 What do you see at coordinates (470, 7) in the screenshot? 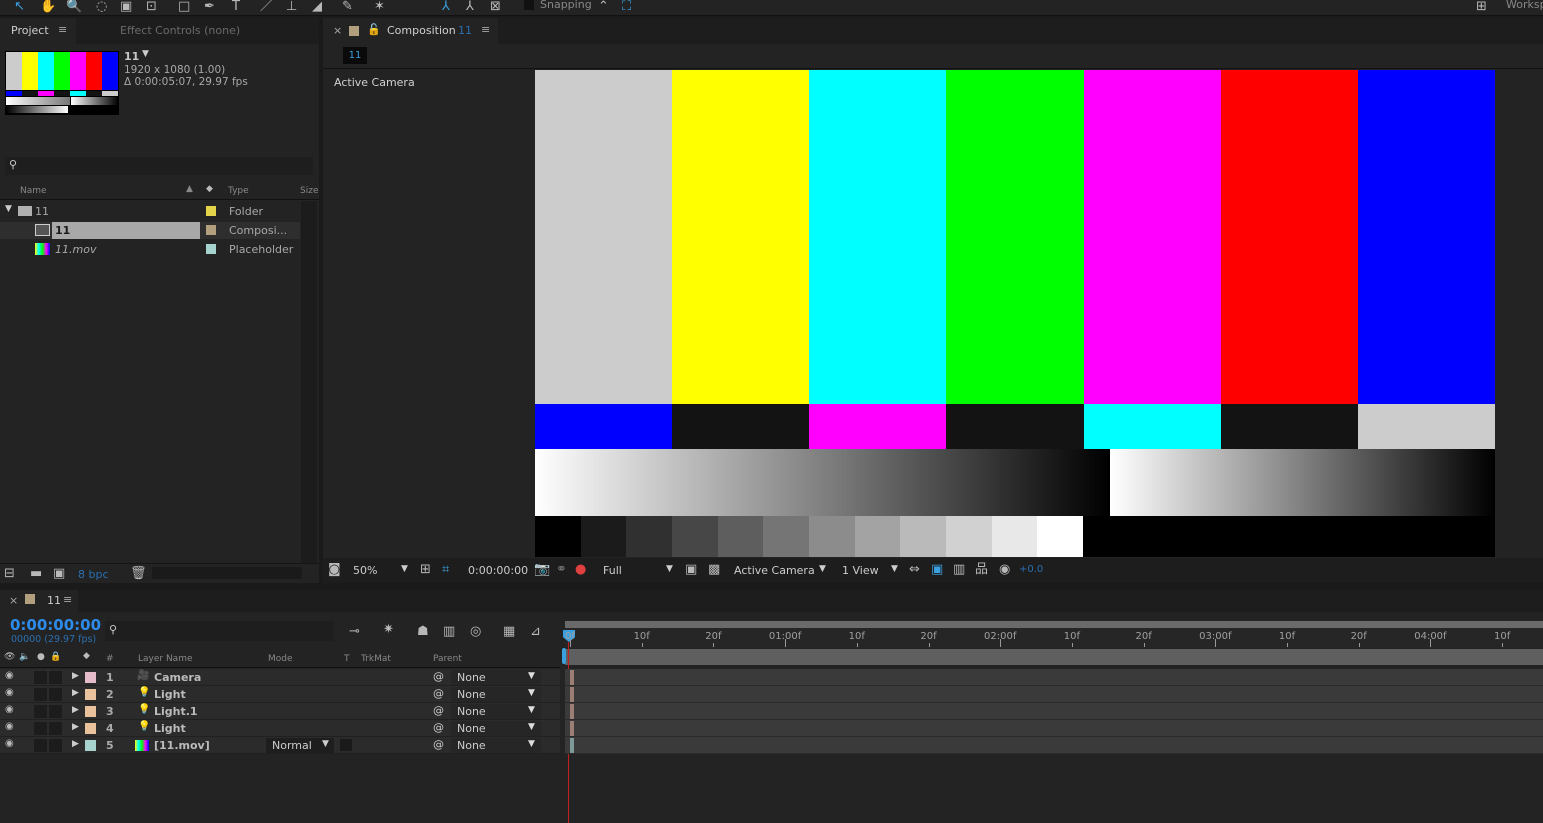
I see `world-axis-icon: ⅄` at bounding box center [470, 7].